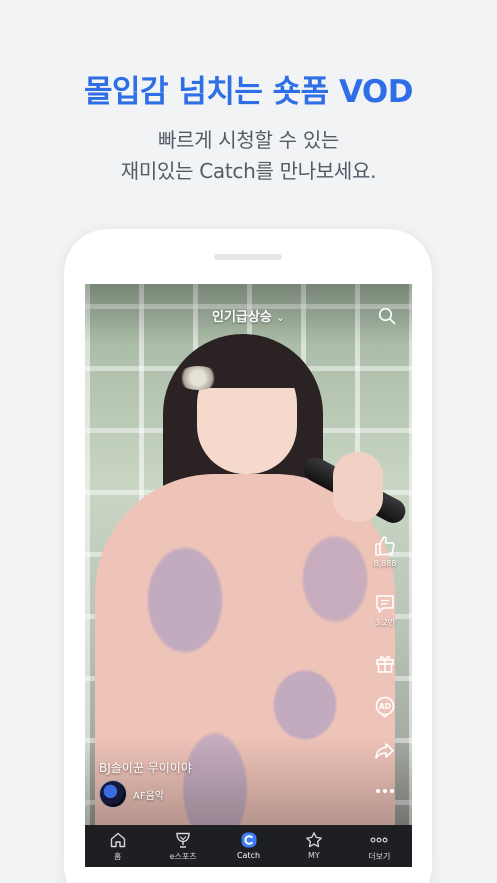  What do you see at coordinates (379, 856) in the screenshot?
I see `nav-label-more: 더보기` at bounding box center [379, 856].